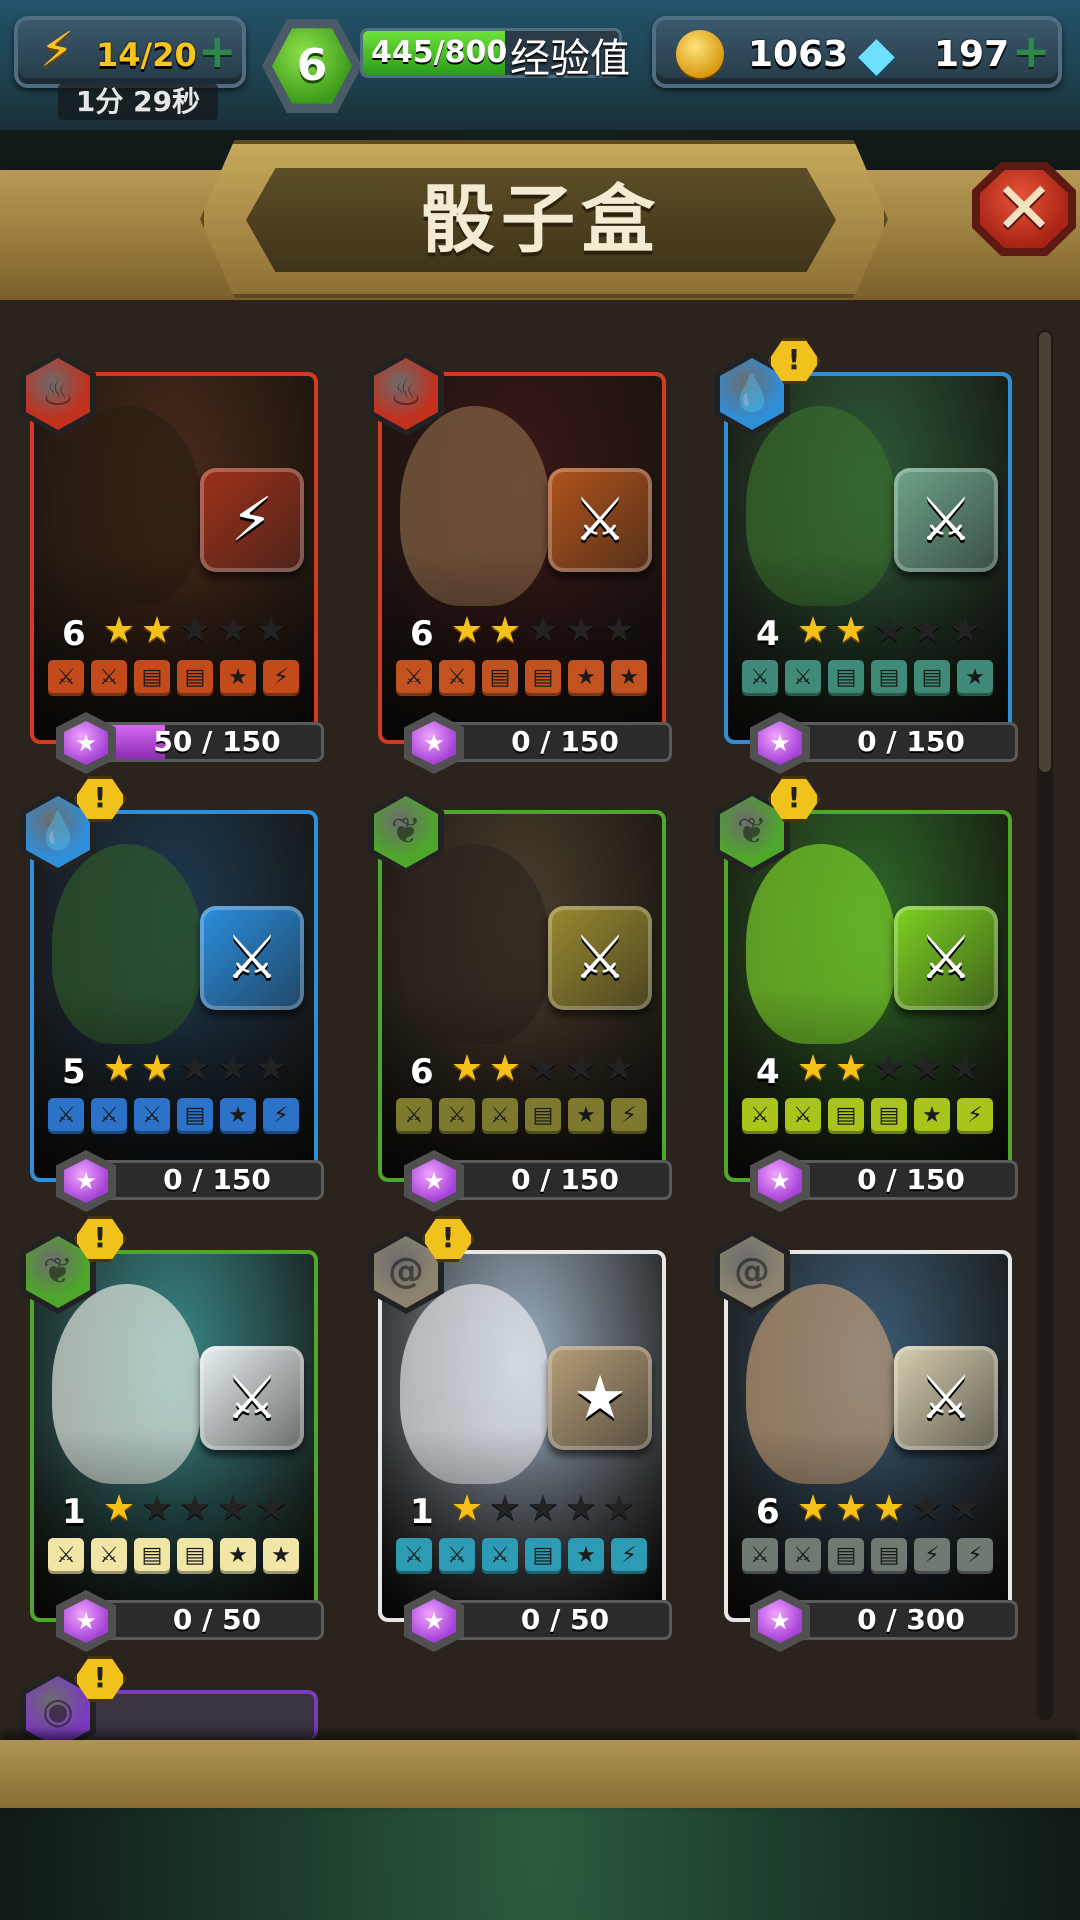 The image size is (1080, 1920). I want to click on add-energy-button: +, so click(217, 51).